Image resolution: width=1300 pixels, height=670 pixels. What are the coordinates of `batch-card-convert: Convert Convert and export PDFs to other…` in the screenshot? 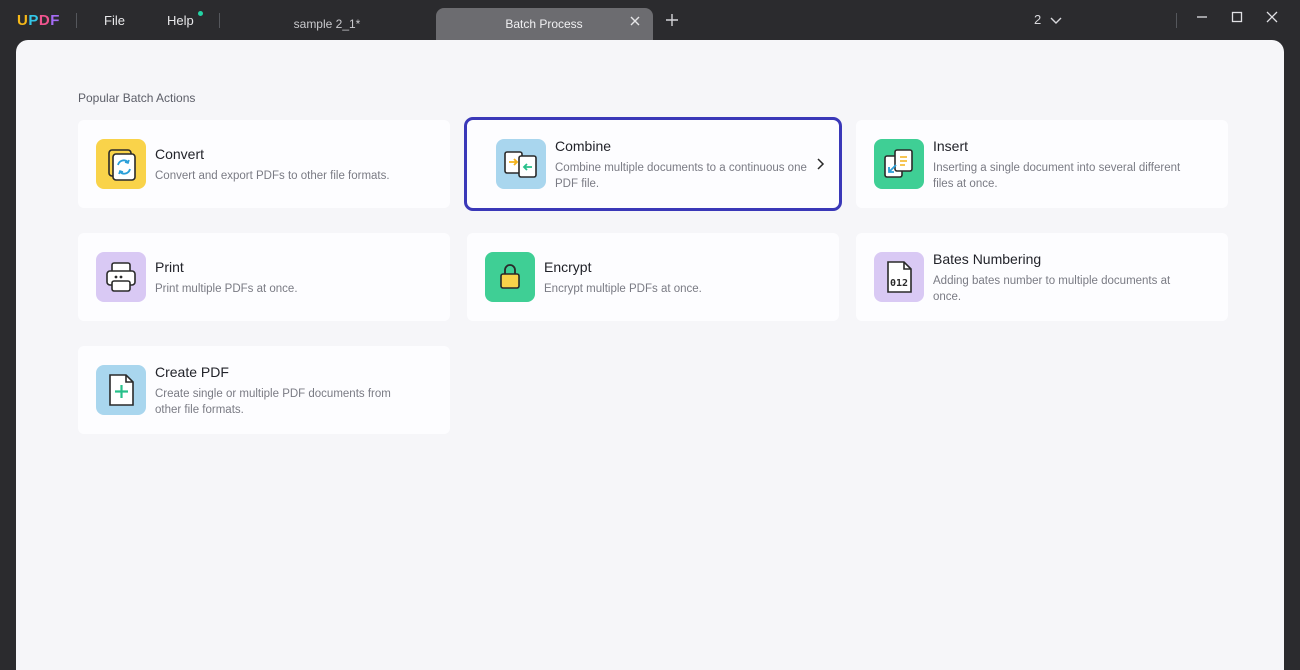 It's located at (264, 164).